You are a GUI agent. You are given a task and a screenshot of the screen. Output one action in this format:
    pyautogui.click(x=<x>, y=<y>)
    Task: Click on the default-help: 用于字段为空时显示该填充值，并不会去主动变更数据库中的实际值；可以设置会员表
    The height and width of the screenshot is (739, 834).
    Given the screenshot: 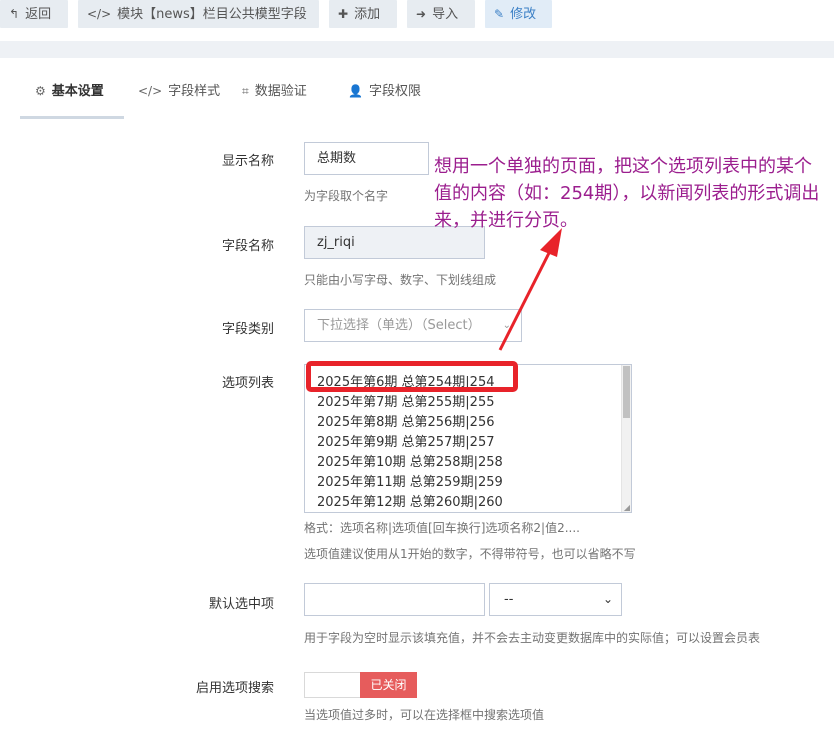 What is the action you would take?
    pyautogui.click(x=532, y=638)
    